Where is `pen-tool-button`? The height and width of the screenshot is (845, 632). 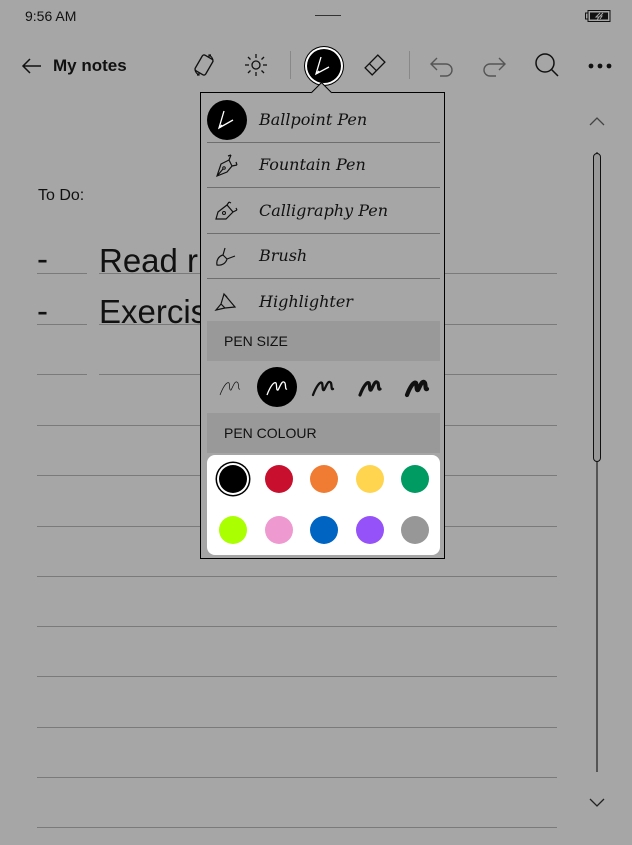
pen-tool-button is located at coordinates (324, 66).